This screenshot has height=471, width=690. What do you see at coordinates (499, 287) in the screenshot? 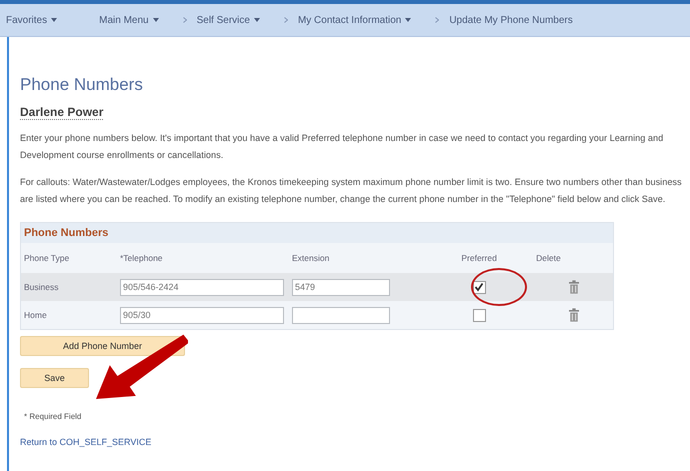
I see `highlight-circle` at bounding box center [499, 287].